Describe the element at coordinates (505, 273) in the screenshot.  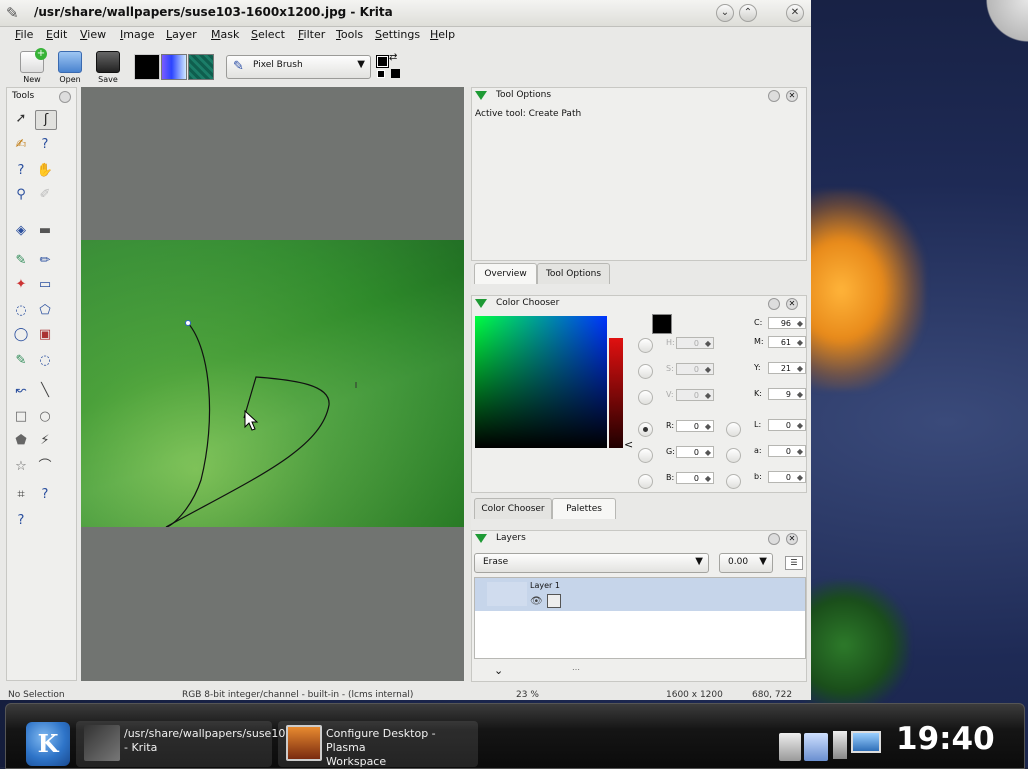
I see `tab-overview: Overview` at that location.